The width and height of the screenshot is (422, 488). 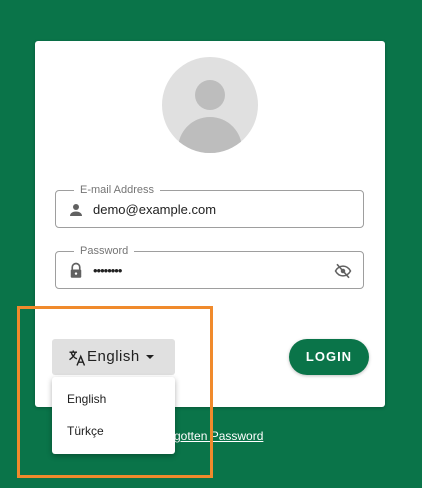 I want to click on eye-off-icon, so click(x=343, y=271).